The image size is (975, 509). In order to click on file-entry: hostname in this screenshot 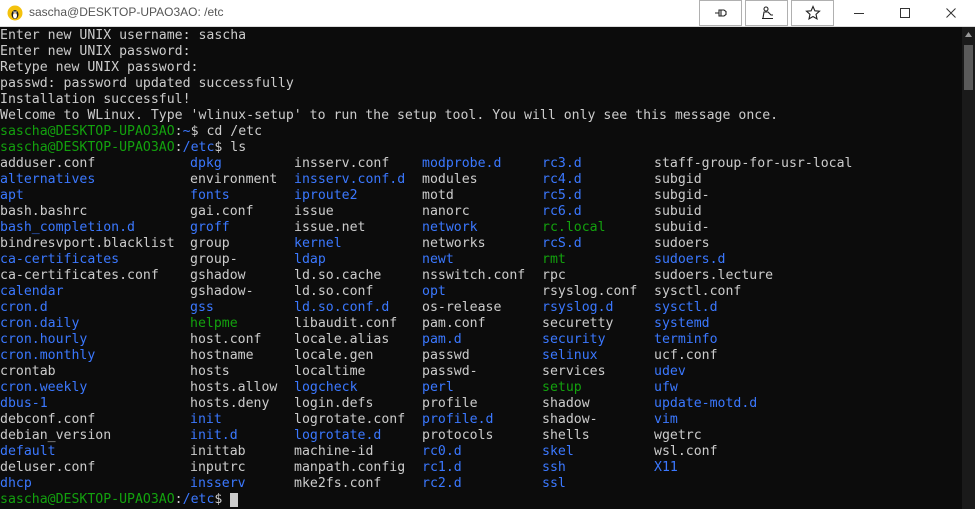, I will do `click(222, 355)`.